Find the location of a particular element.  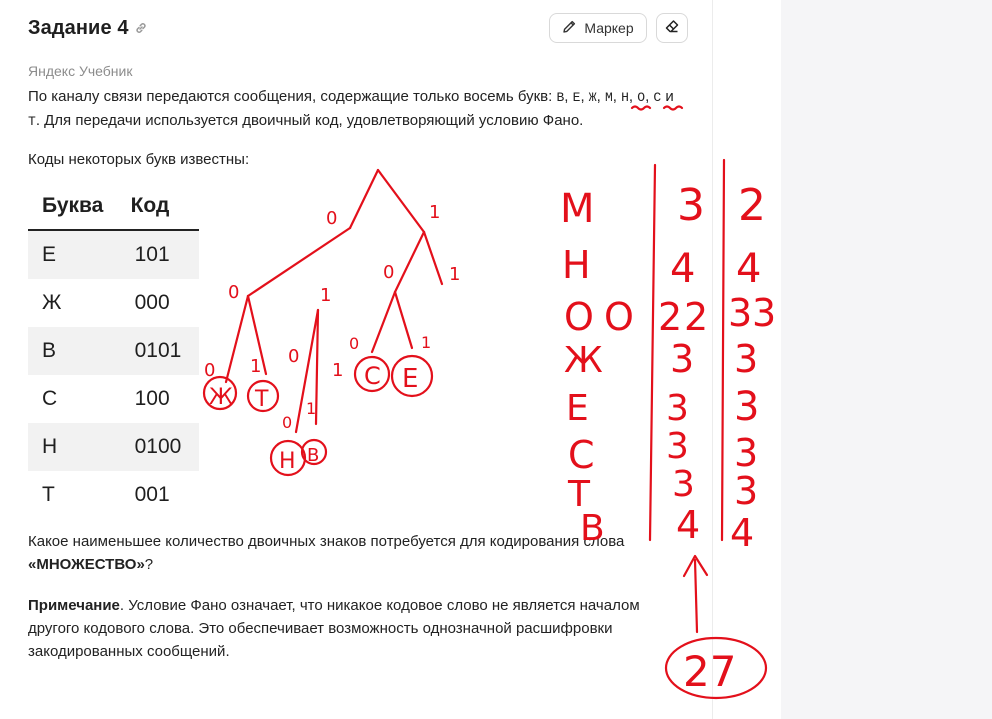

letter-n: Н is located at coordinates (625, 97).